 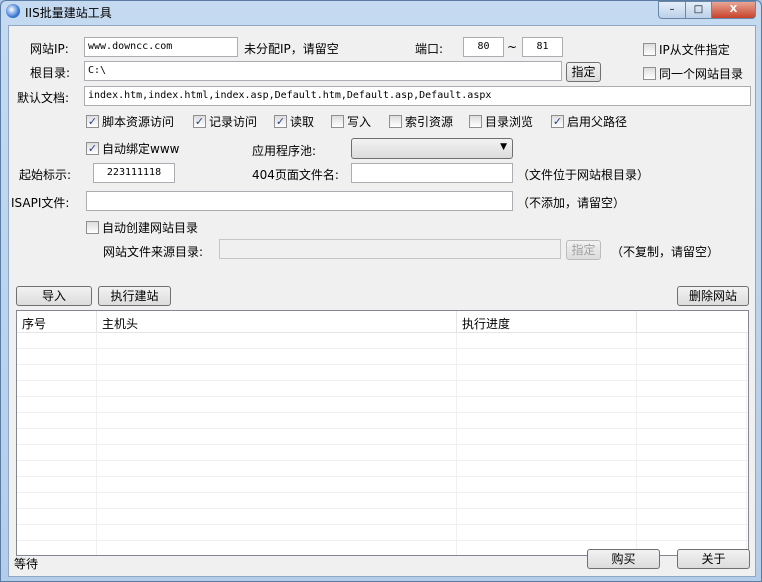 I want to click on checkbox-label: 脚本资源访问, so click(x=138, y=122).